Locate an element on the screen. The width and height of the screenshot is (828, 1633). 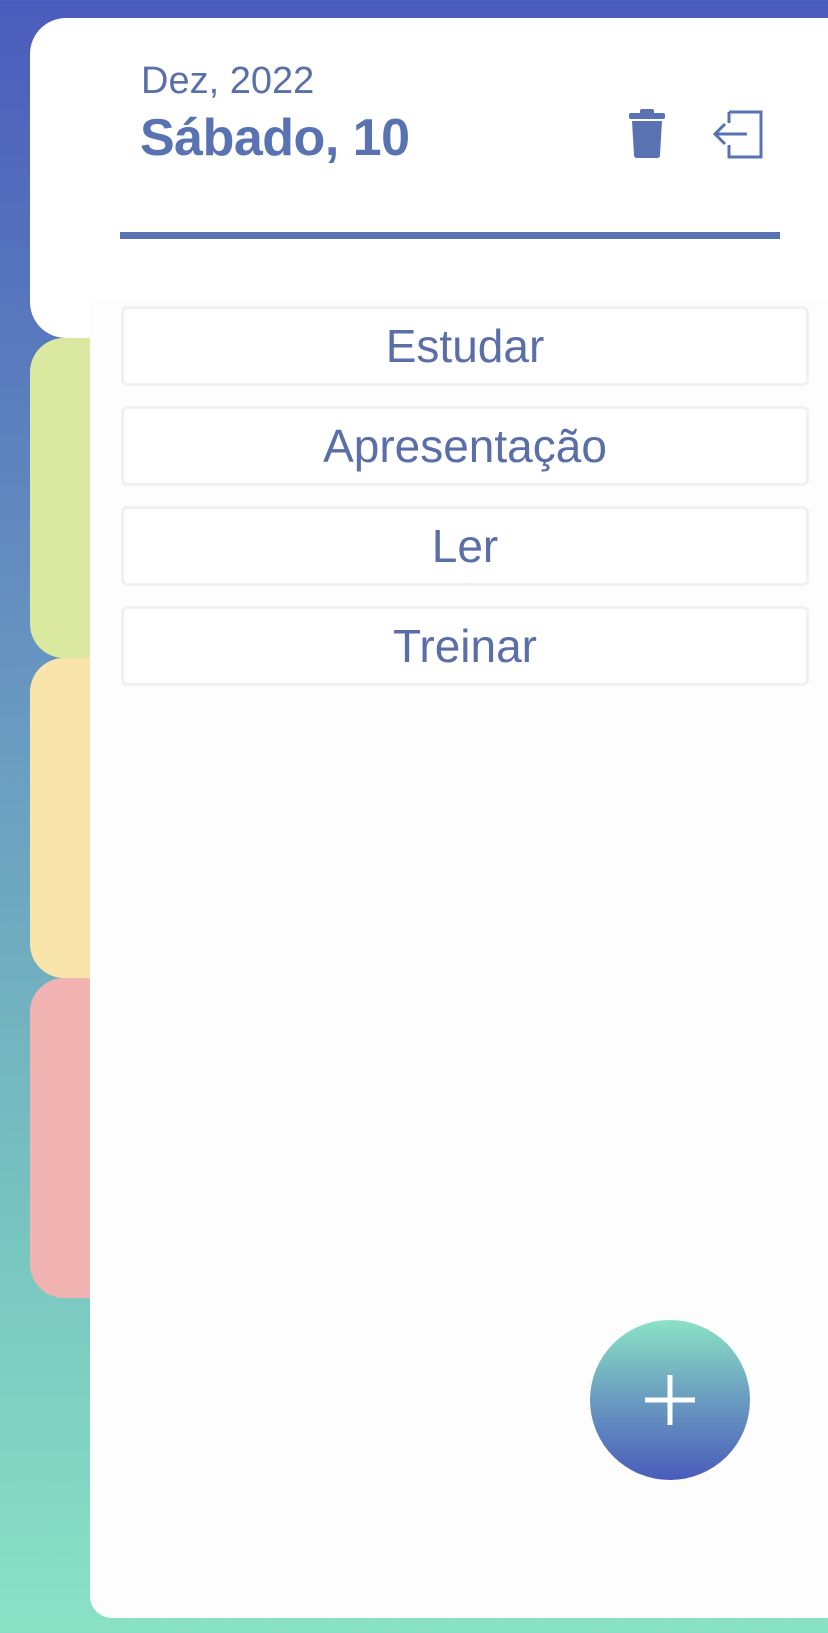
month-label: Dez, 2022 is located at coordinates (228, 81).